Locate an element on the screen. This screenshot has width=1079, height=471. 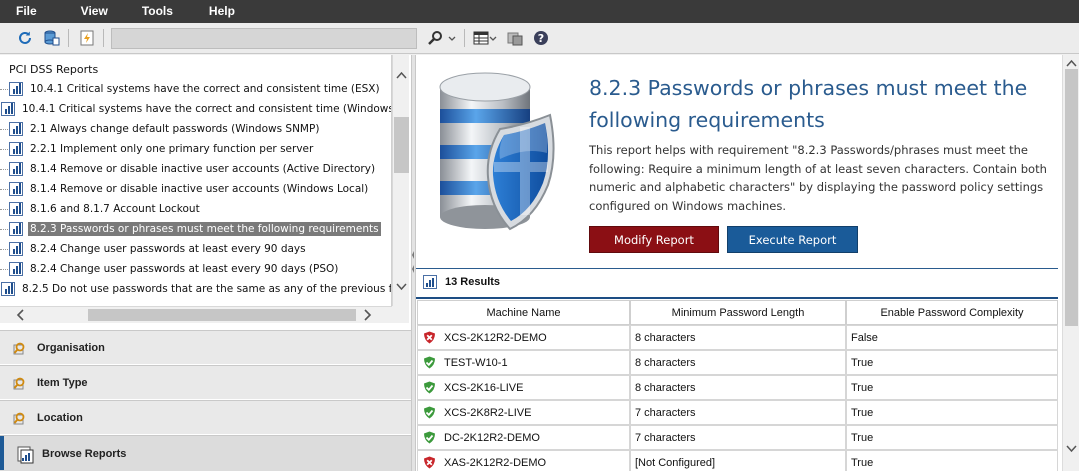
machine-name: TEST-W10-1 is located at coordinates (476, 362).